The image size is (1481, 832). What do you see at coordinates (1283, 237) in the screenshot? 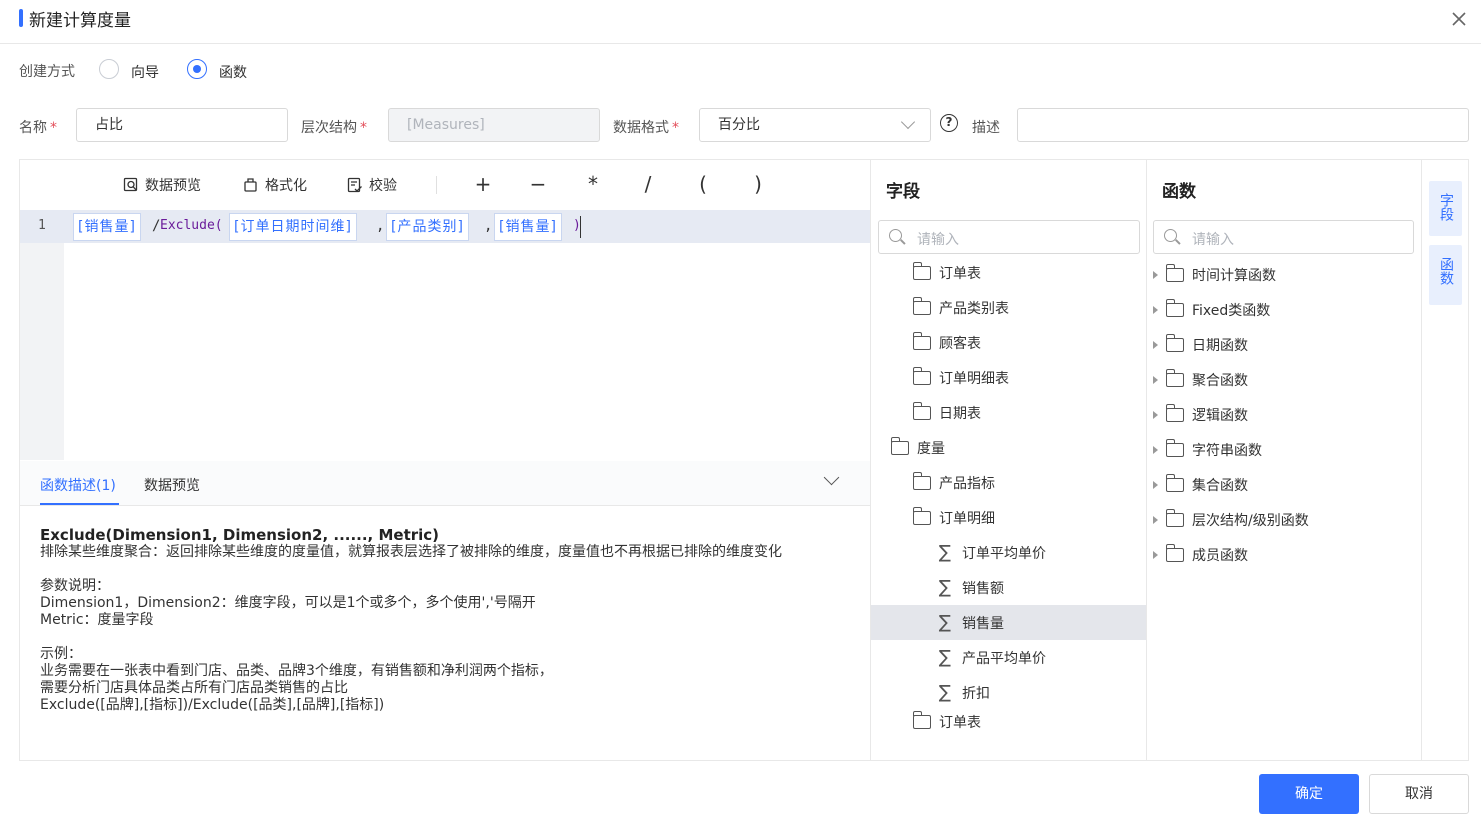
I see `functions-search-input: 请输入` at bounding box center [1283, 237].